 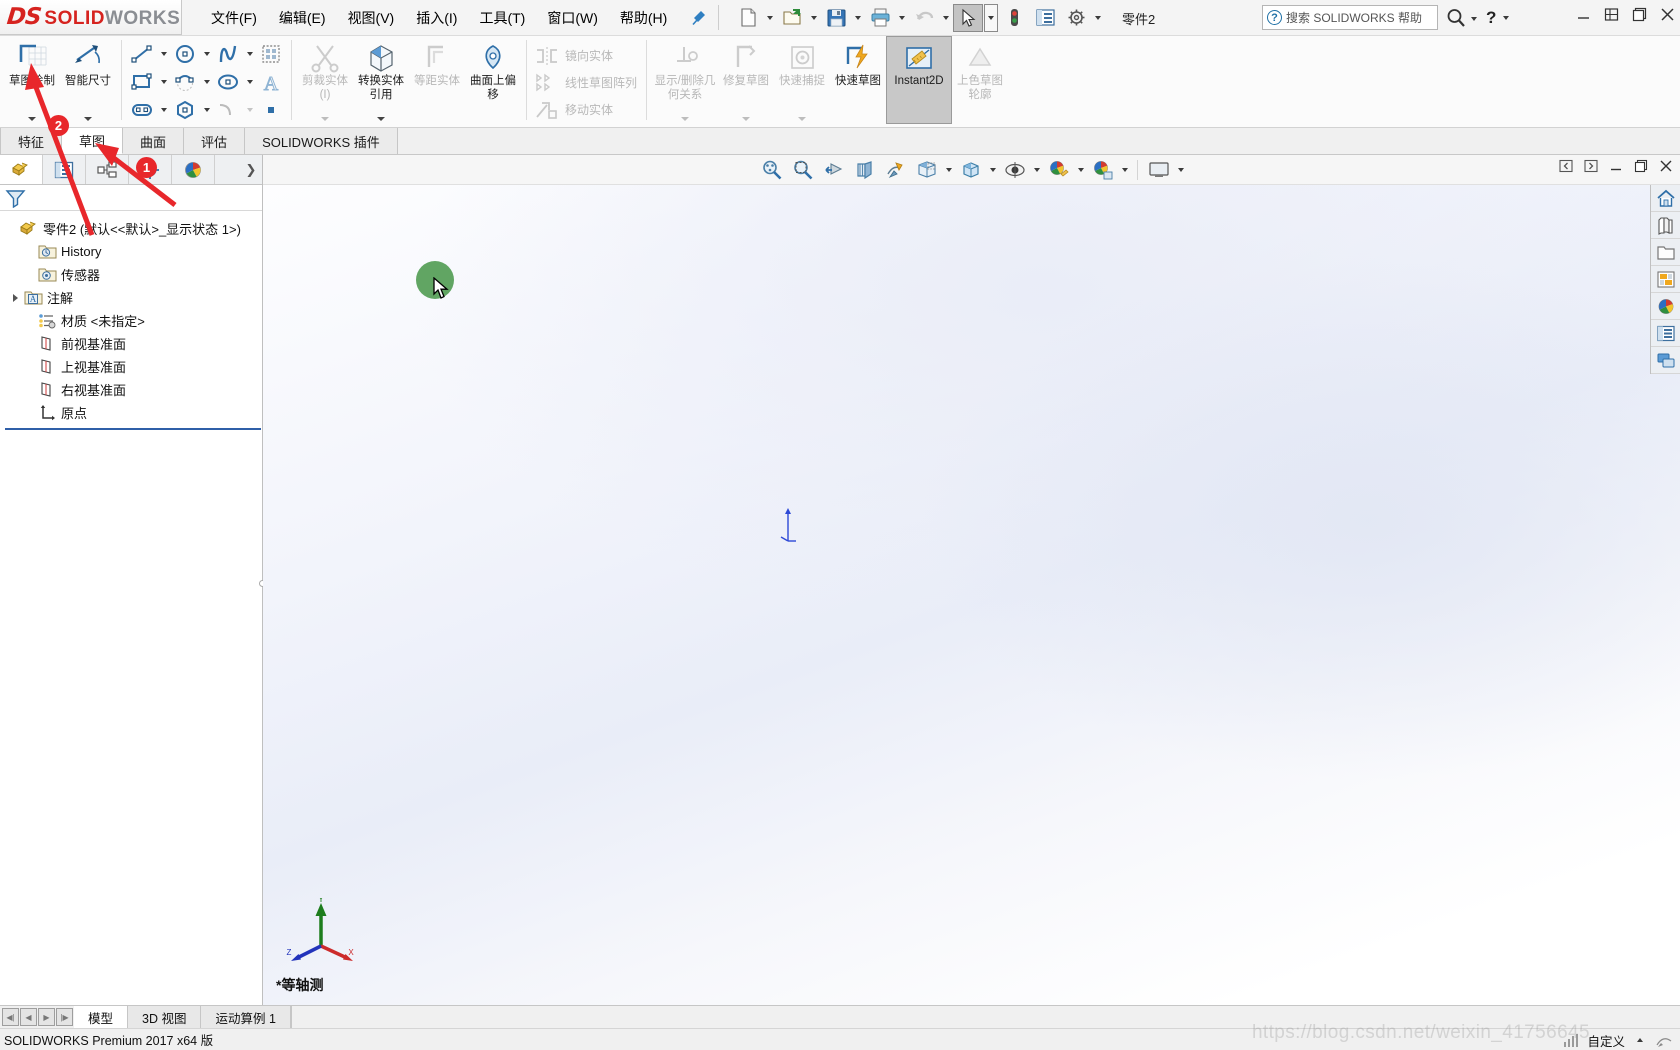 What do you see at coordinates (133, 429) in the screenshot?
I see `tree-rollback-bar` at bounding box center [133, 429].